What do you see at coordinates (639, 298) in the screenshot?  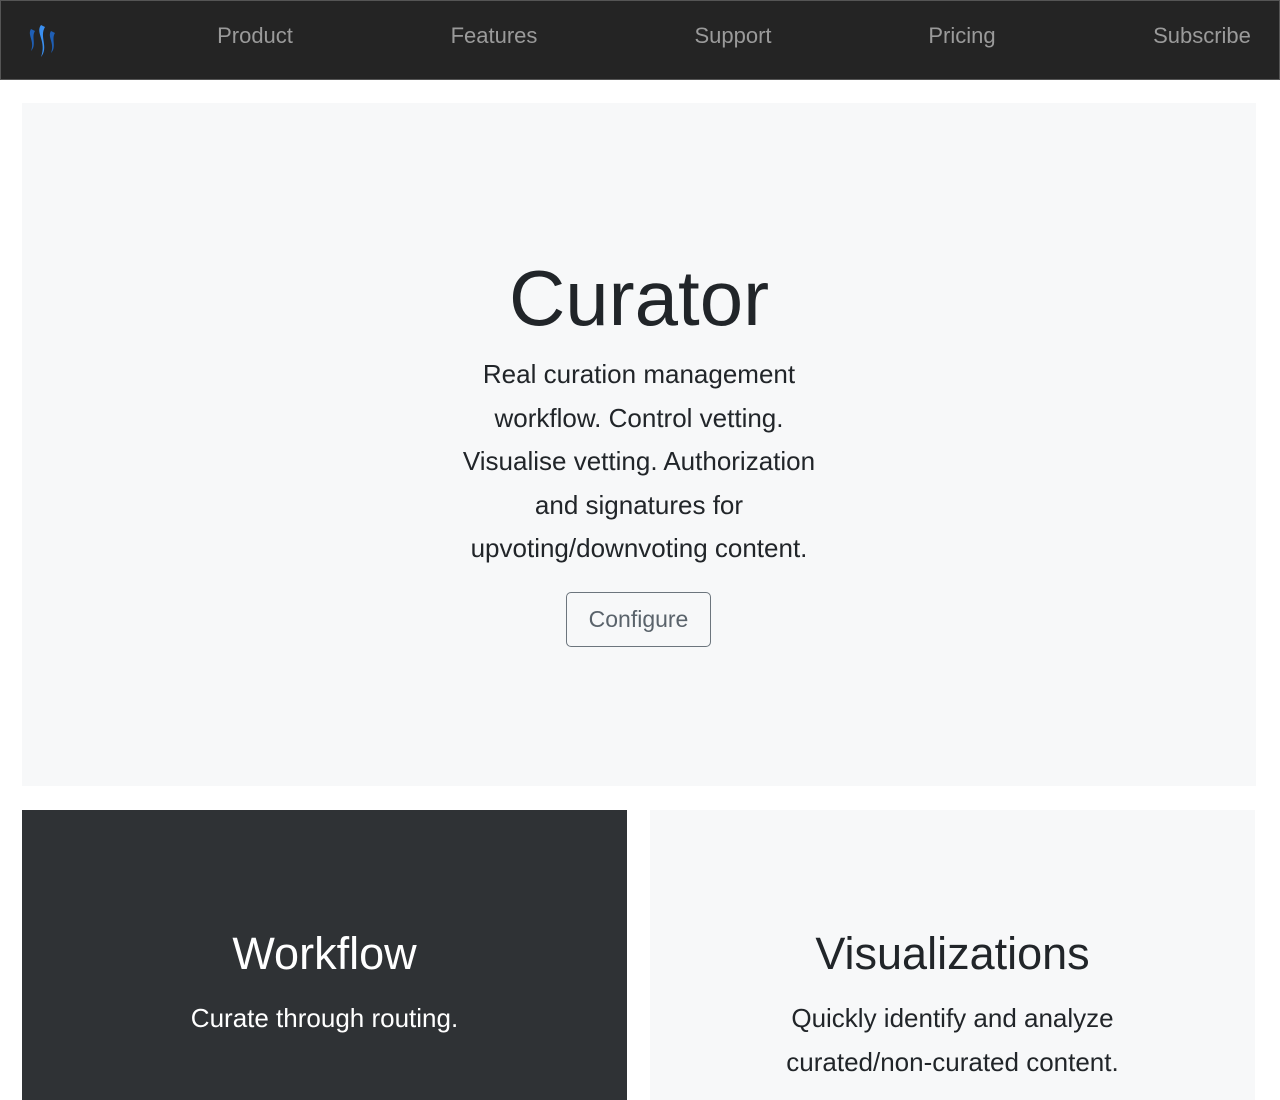 I see `hero-title: Curator` at bounding box center [639, 298].